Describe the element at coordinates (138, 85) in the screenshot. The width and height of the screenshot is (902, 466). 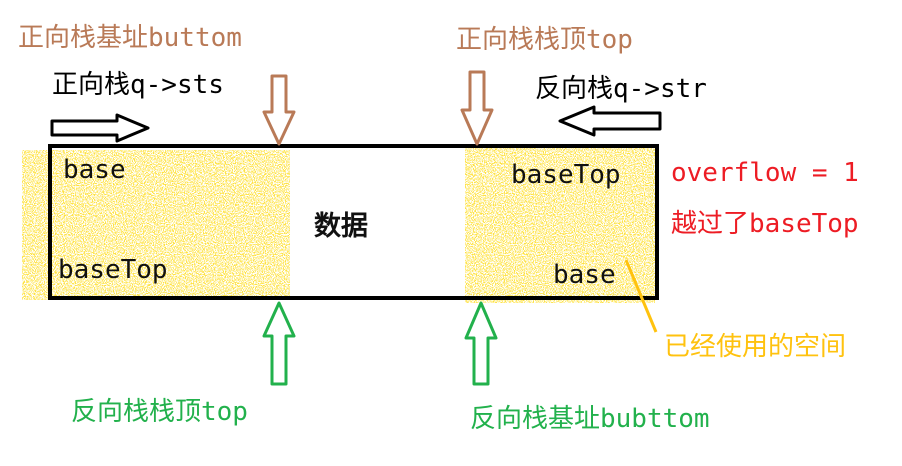
I see `forward-stack-label: 正向栈q->sts` at that location.